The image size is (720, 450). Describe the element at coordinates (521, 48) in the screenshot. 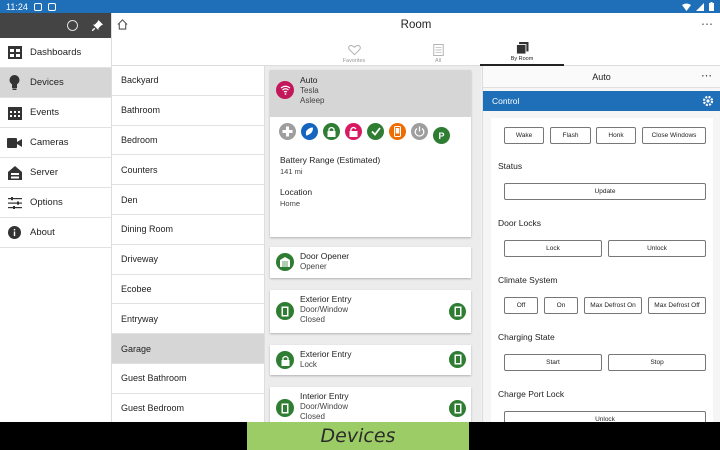

I see `stack-icon` at that location.